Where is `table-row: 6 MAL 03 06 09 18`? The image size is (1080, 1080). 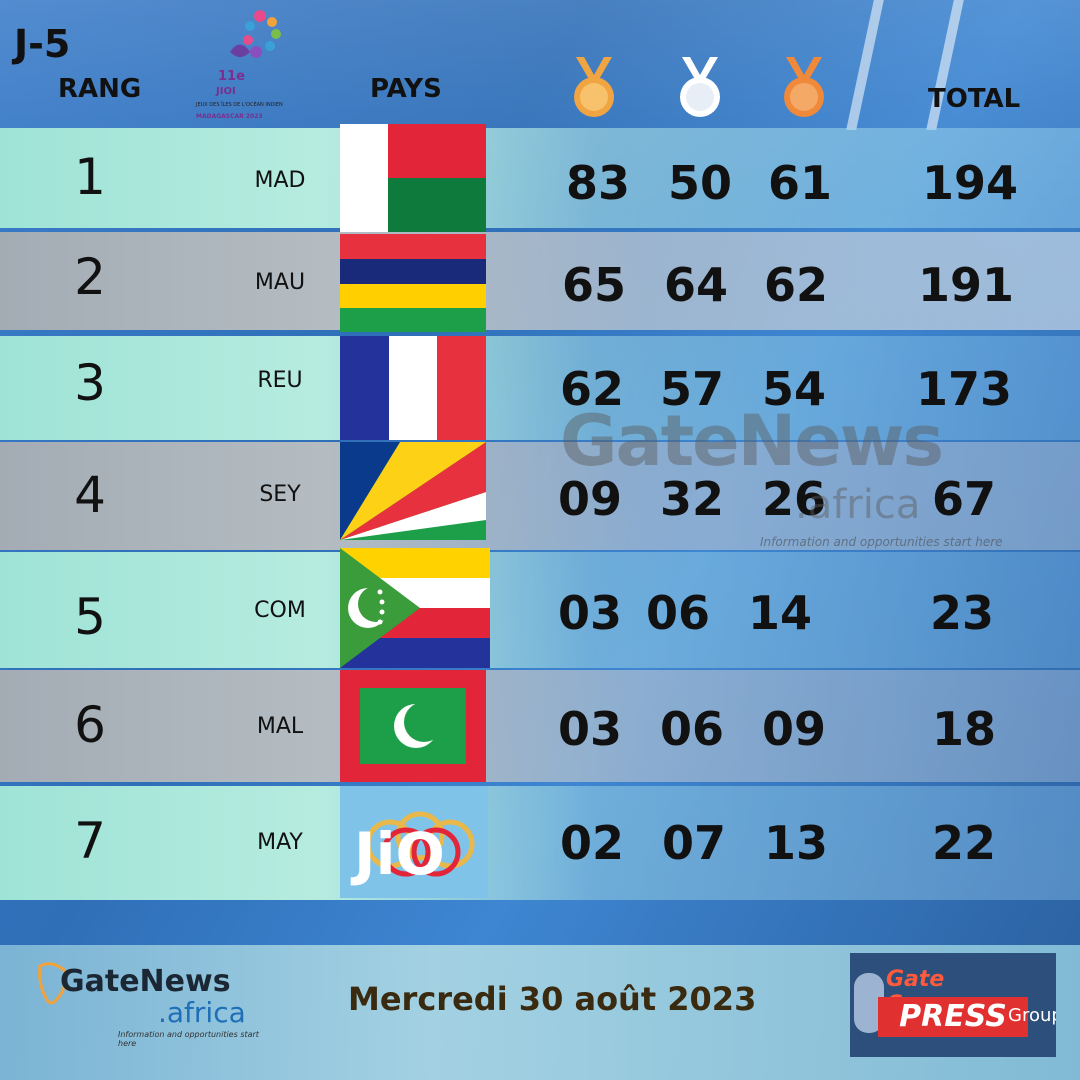
table-row: 6 MAL 03 06 09 18 is located at coordinates (540, 726).